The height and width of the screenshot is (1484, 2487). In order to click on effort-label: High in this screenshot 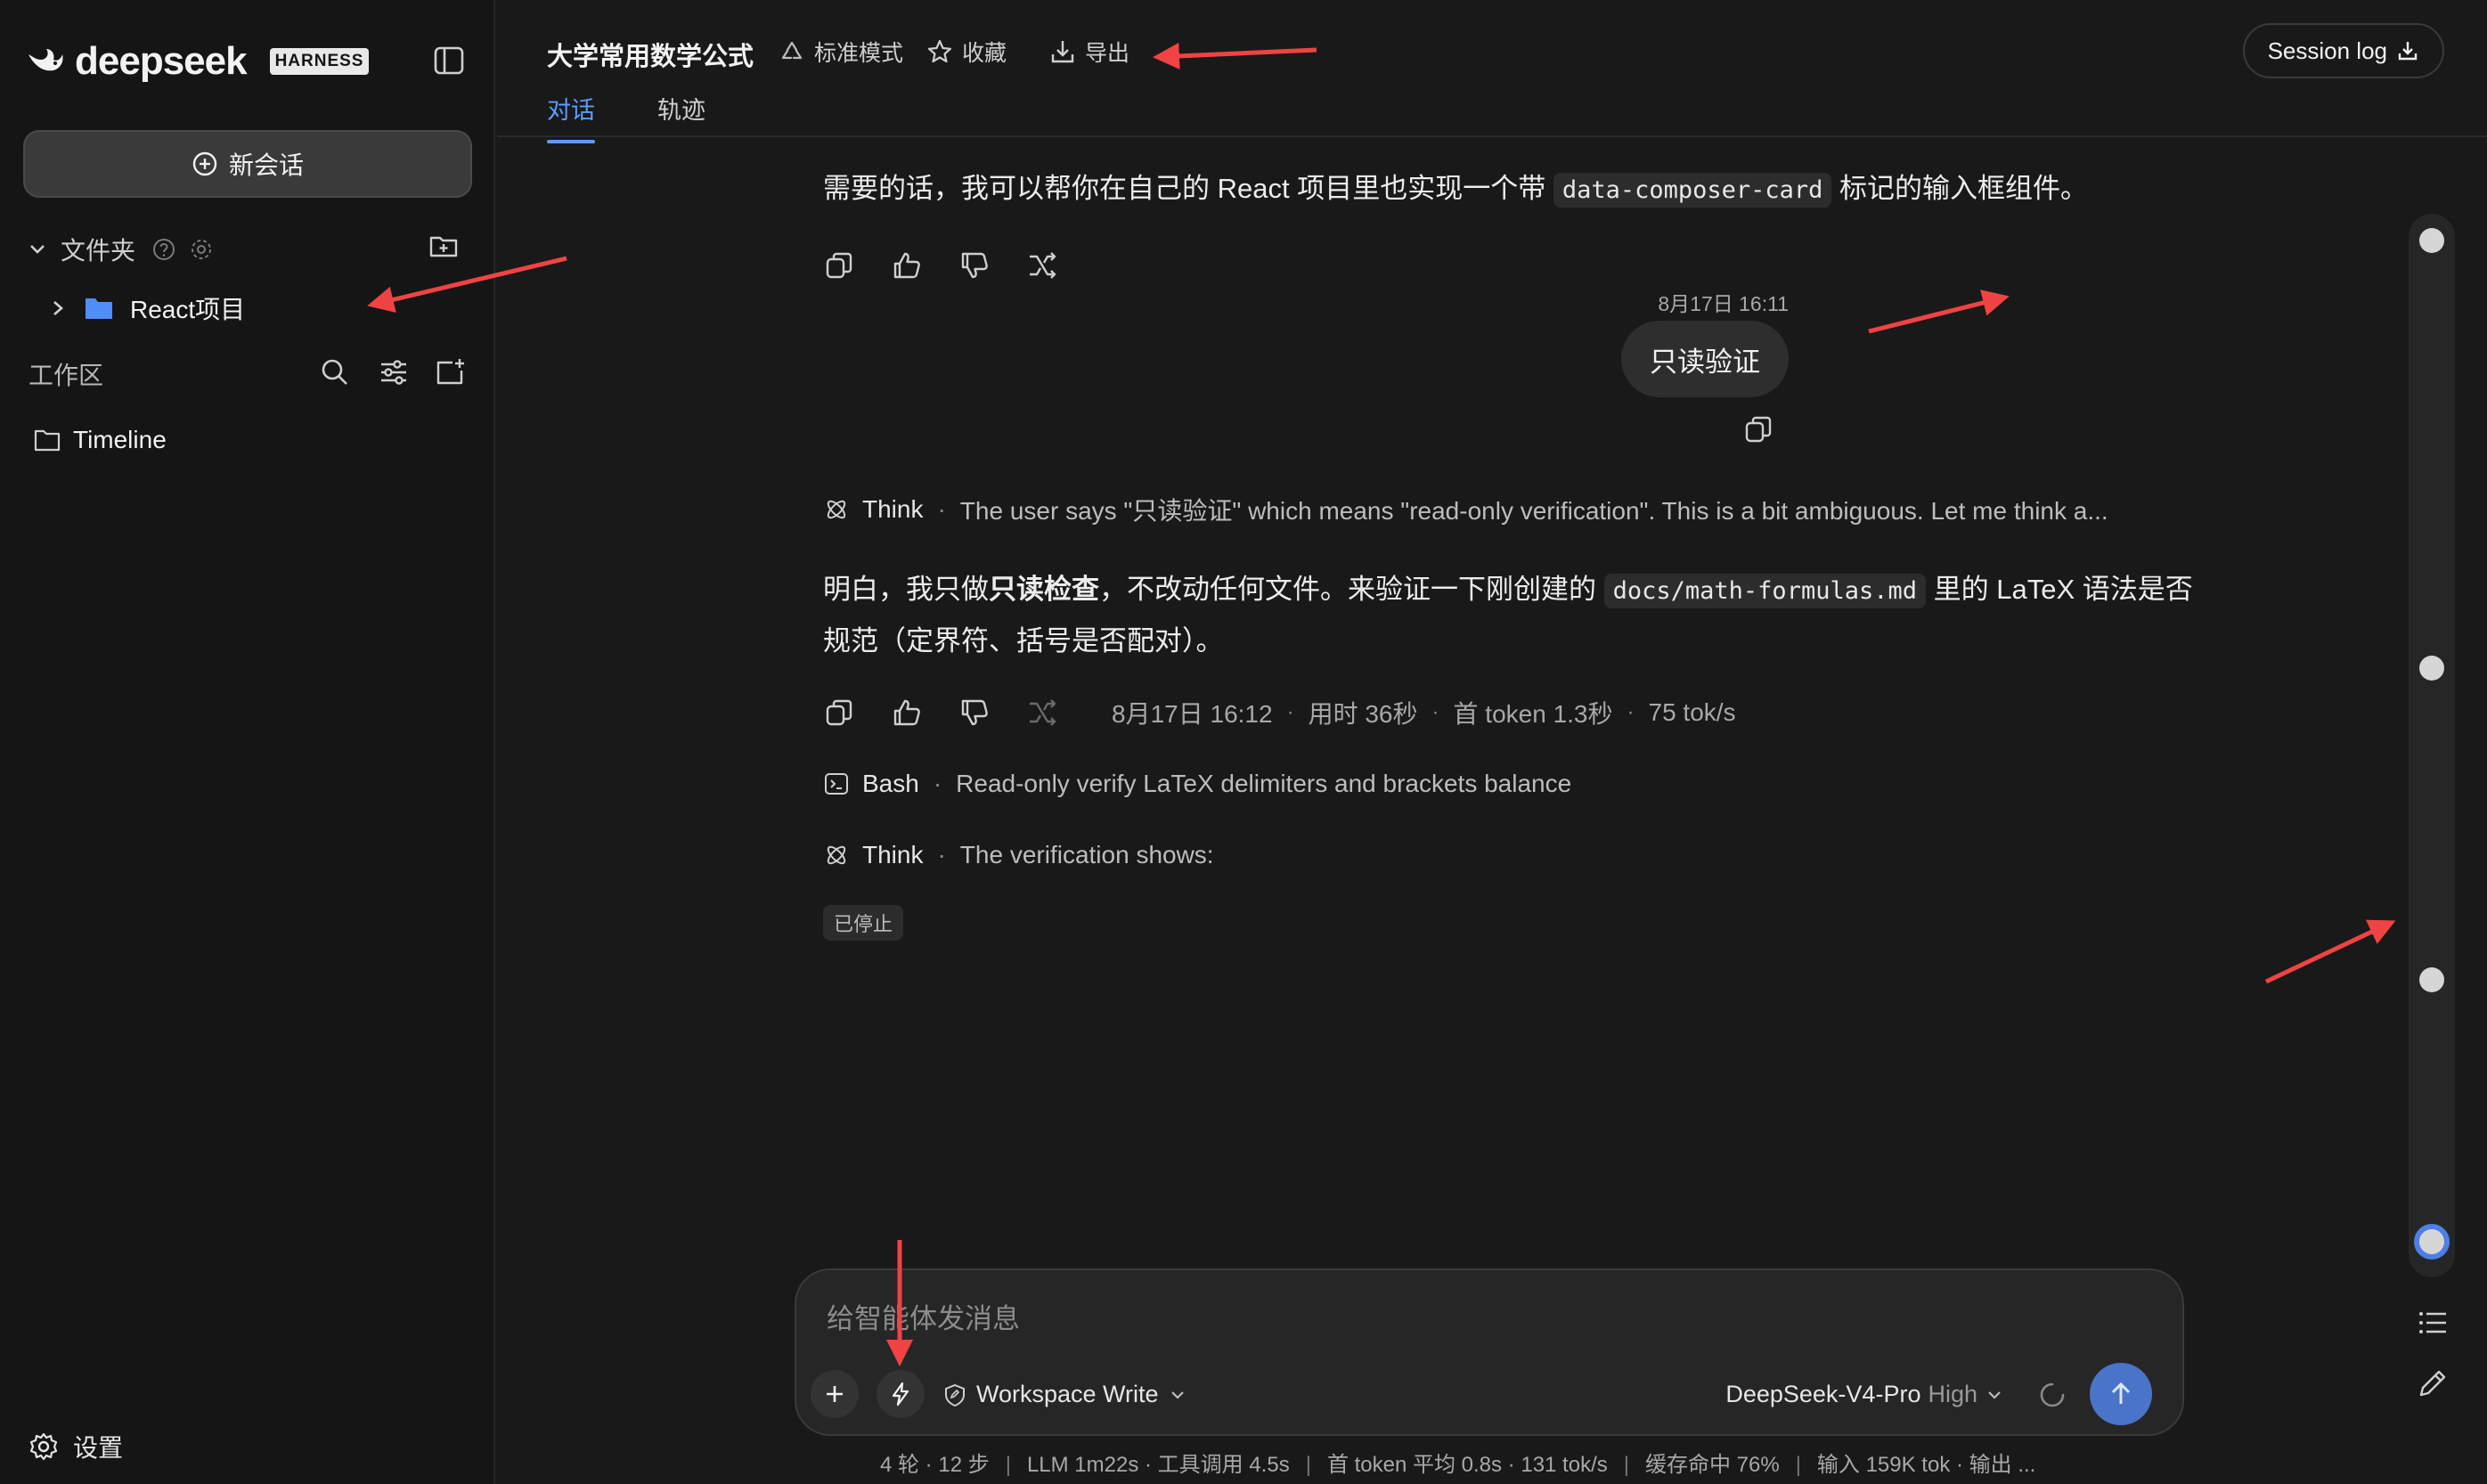, I will do `click(1952, 1394)`.